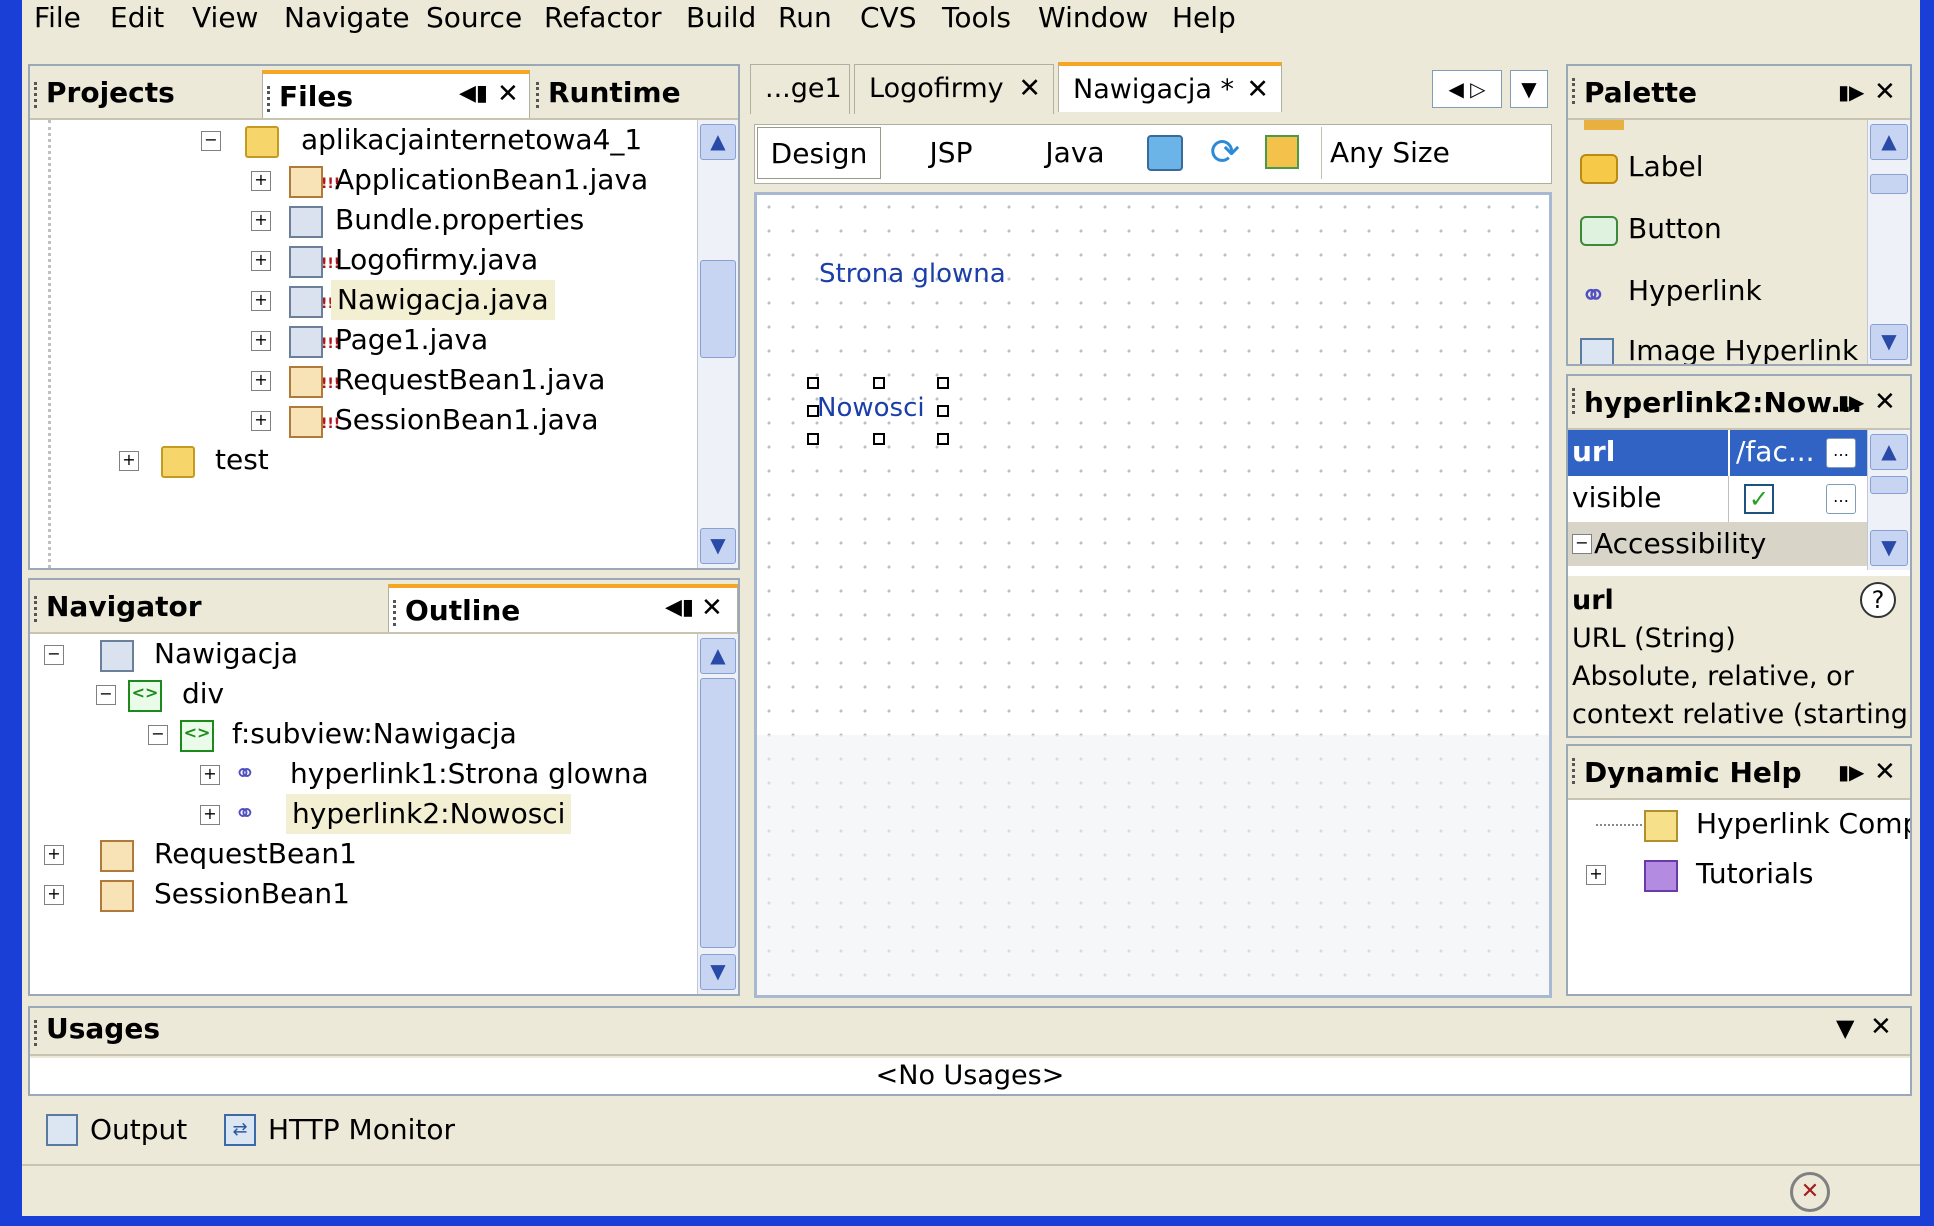 This screenshot has width=1934, height=1226. What do you see at coordinates (721, 21) in the screenshot?
I see `menu-build: Build` at bounding box center [721, 21].